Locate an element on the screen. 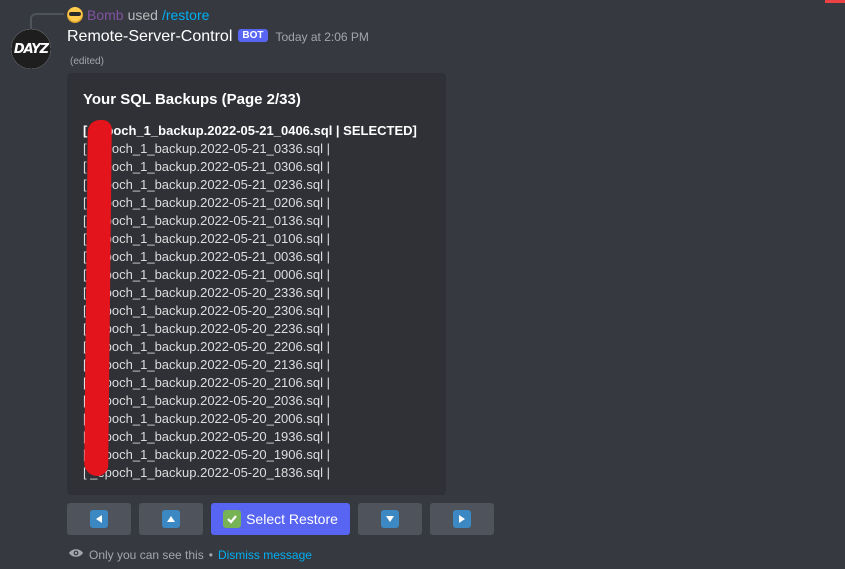 This screenshot has height=569, width=845. action-row: Select Restore is located at coordinates (280, 519).